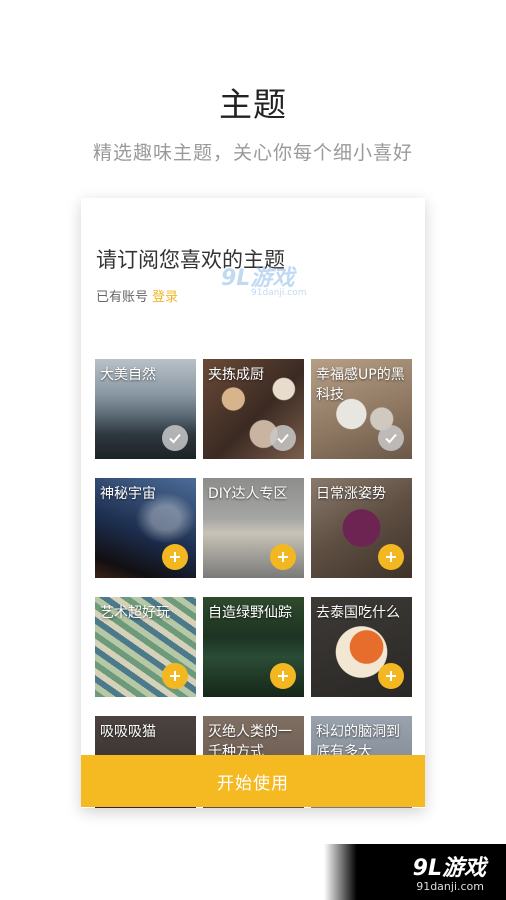 The width and height of the screenshot is (506, 900). Describe the element at coordinates (122, 297) in the screenshot. I see `account-text: 已有账号` at that location.